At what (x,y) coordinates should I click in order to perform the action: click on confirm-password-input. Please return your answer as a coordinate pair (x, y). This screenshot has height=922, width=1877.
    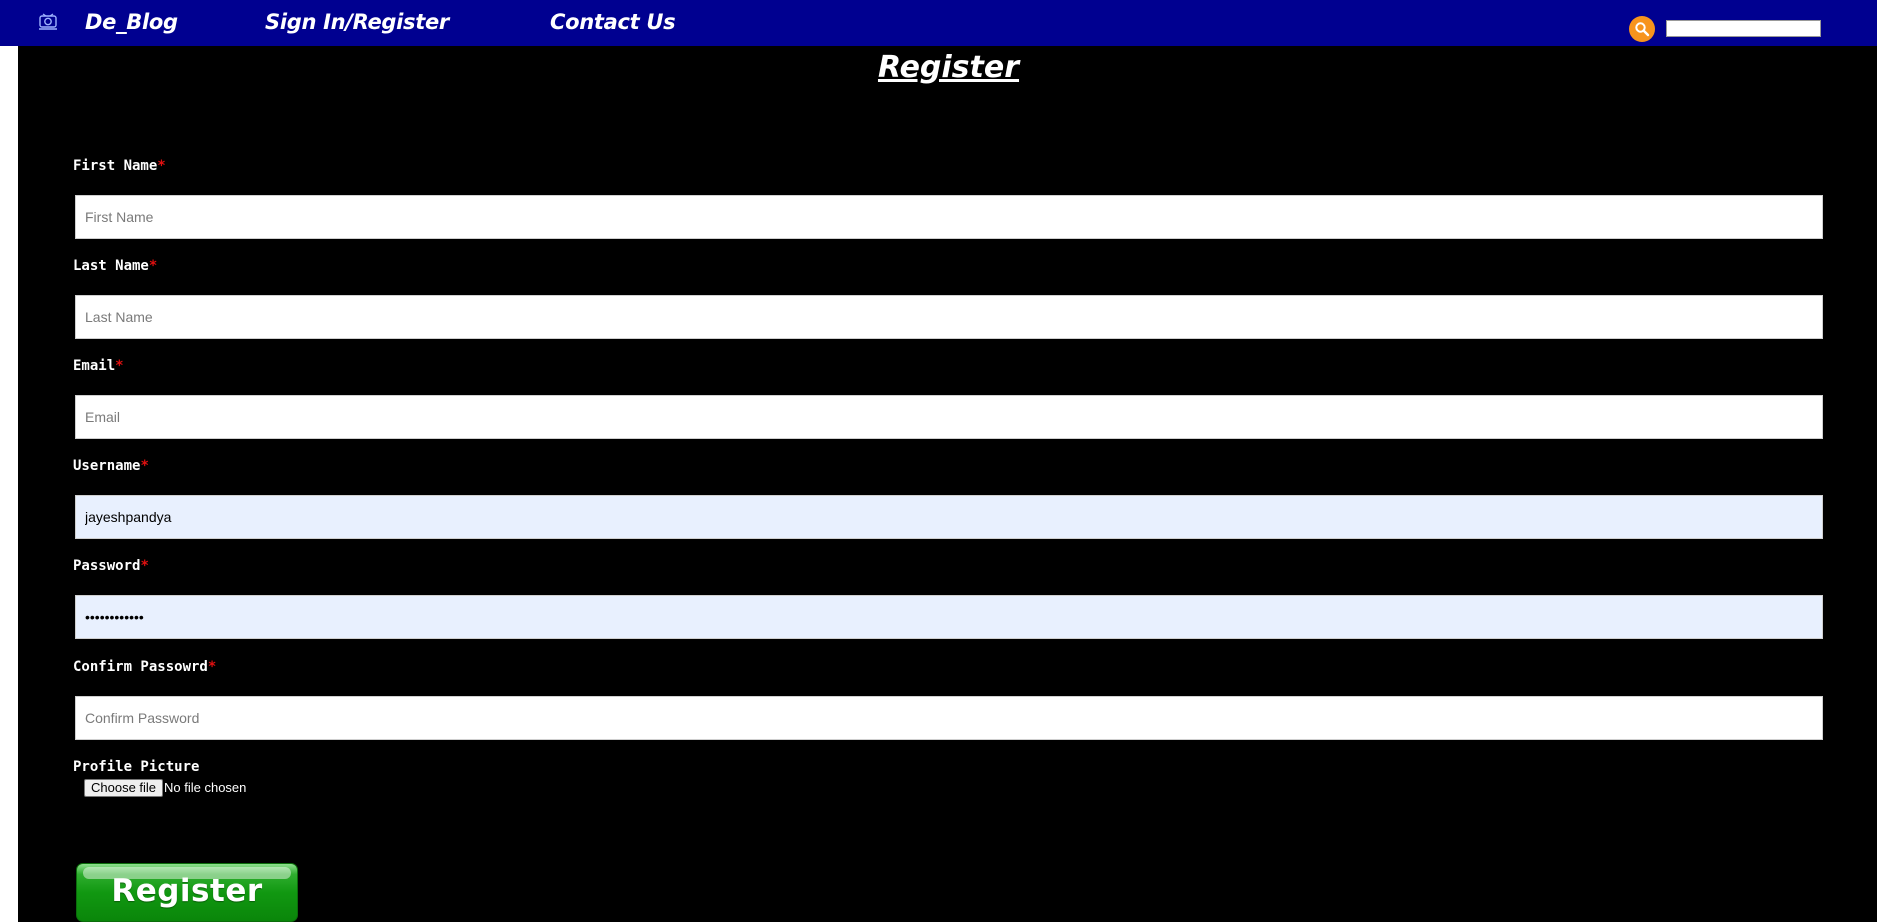
    Looking at the image, I should click on (949, 718).